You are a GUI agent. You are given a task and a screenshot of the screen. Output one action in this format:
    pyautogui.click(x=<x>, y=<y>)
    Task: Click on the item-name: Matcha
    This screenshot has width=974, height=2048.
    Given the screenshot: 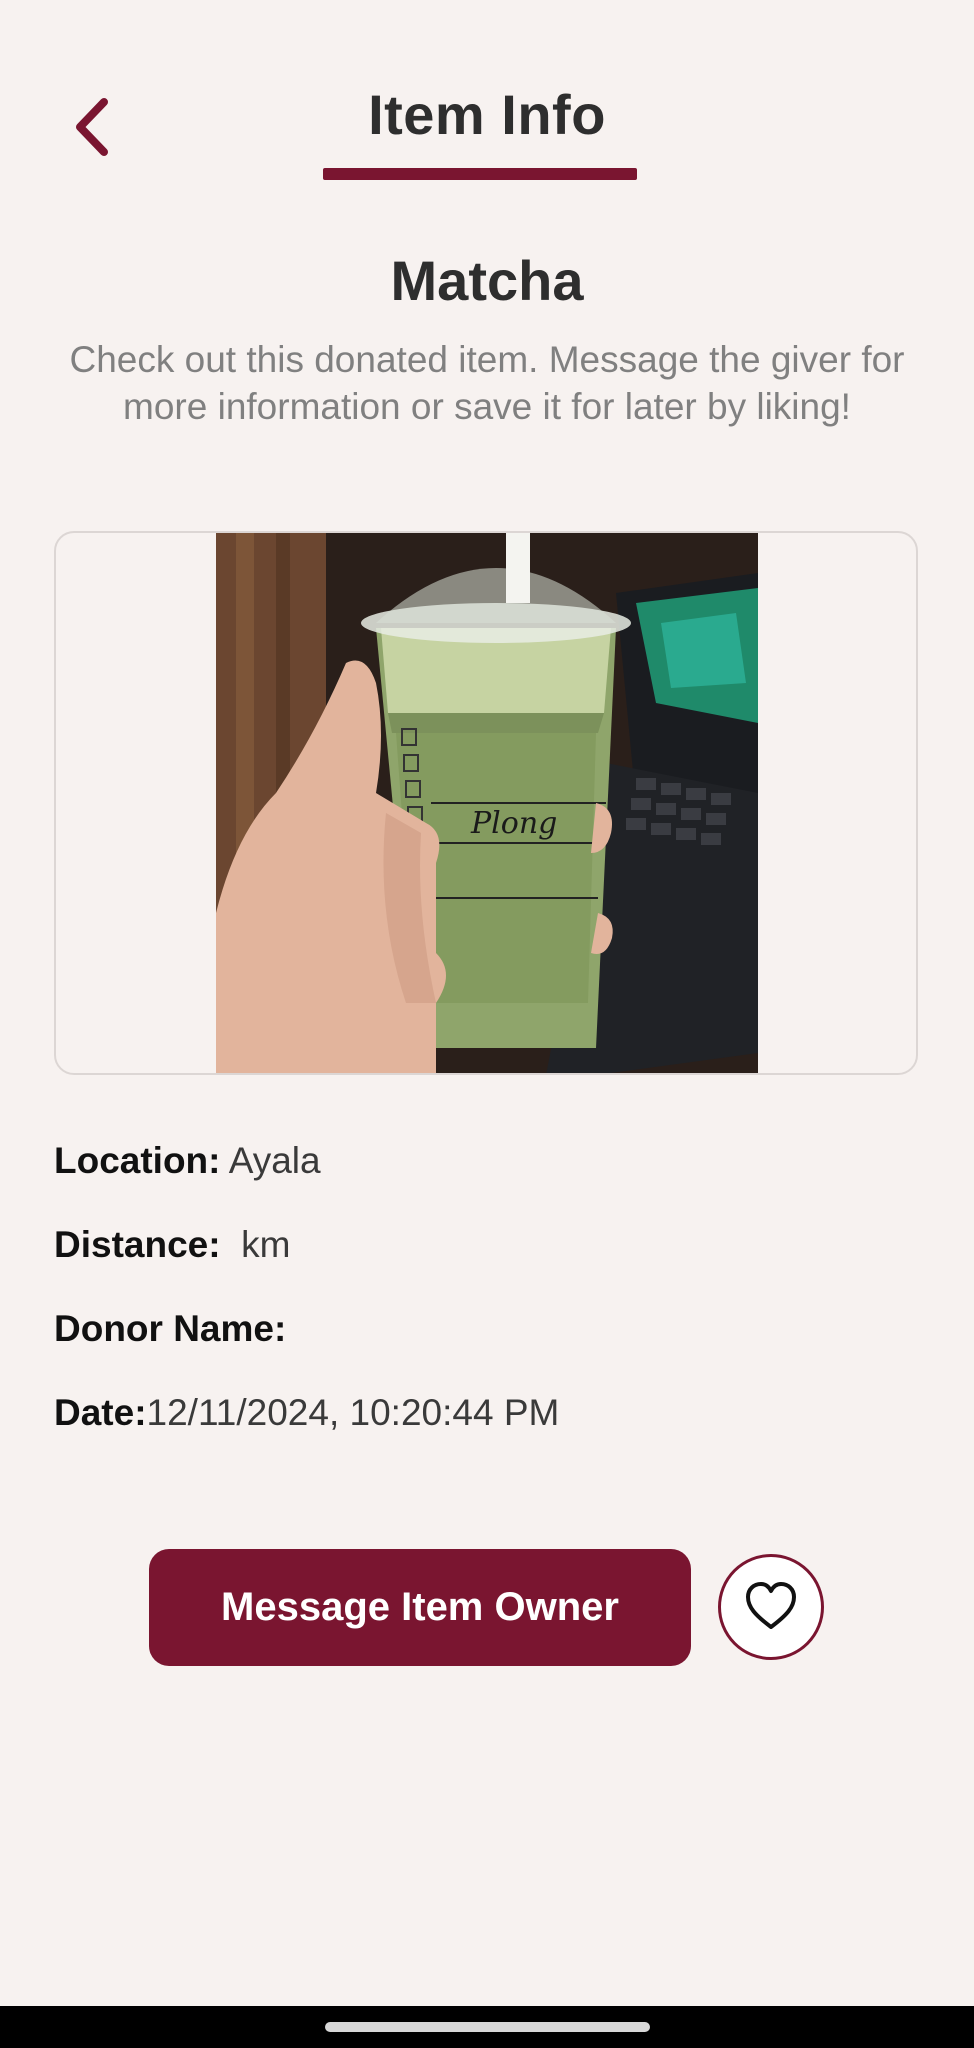 What is the action you would take?
    pyautogui.click(x=487, y=280)
    